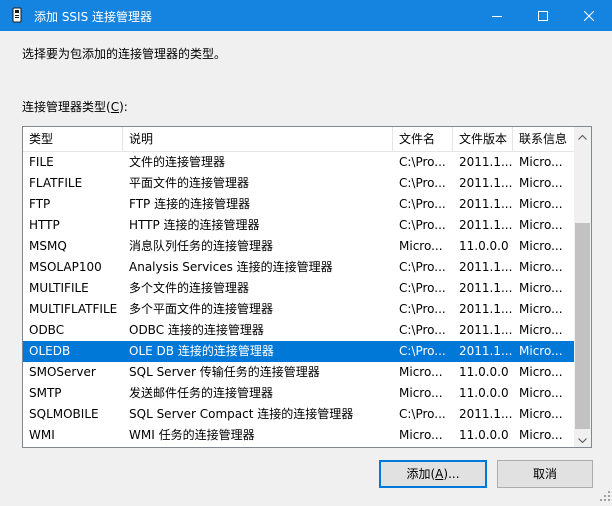  What do you see at coordinates (423, 139) in the screenshot?
I see `column-header-filename: 文件名` at bounding box center [423, 139].